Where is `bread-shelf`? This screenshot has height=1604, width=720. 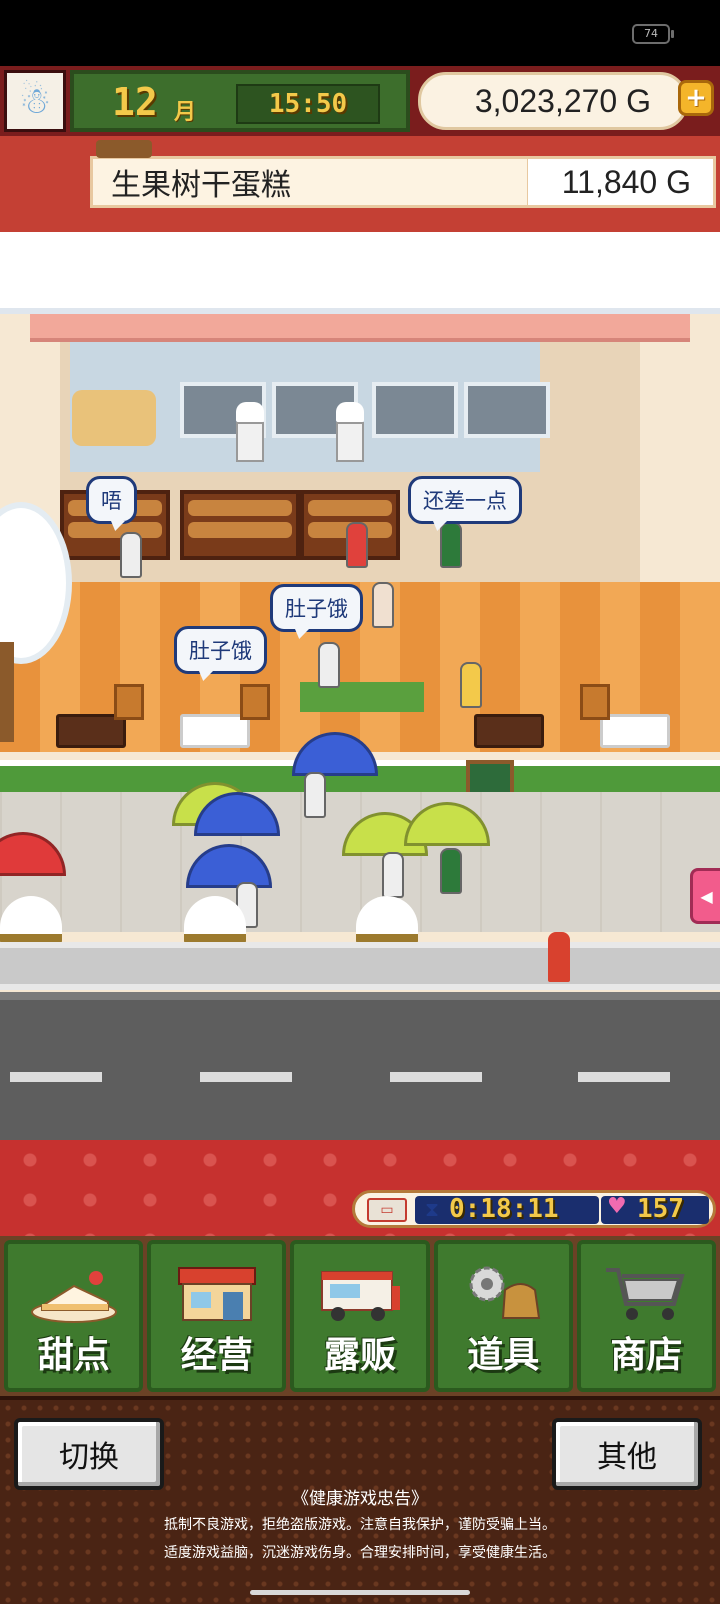
bread-shelf is located at coordinates (240, 525).